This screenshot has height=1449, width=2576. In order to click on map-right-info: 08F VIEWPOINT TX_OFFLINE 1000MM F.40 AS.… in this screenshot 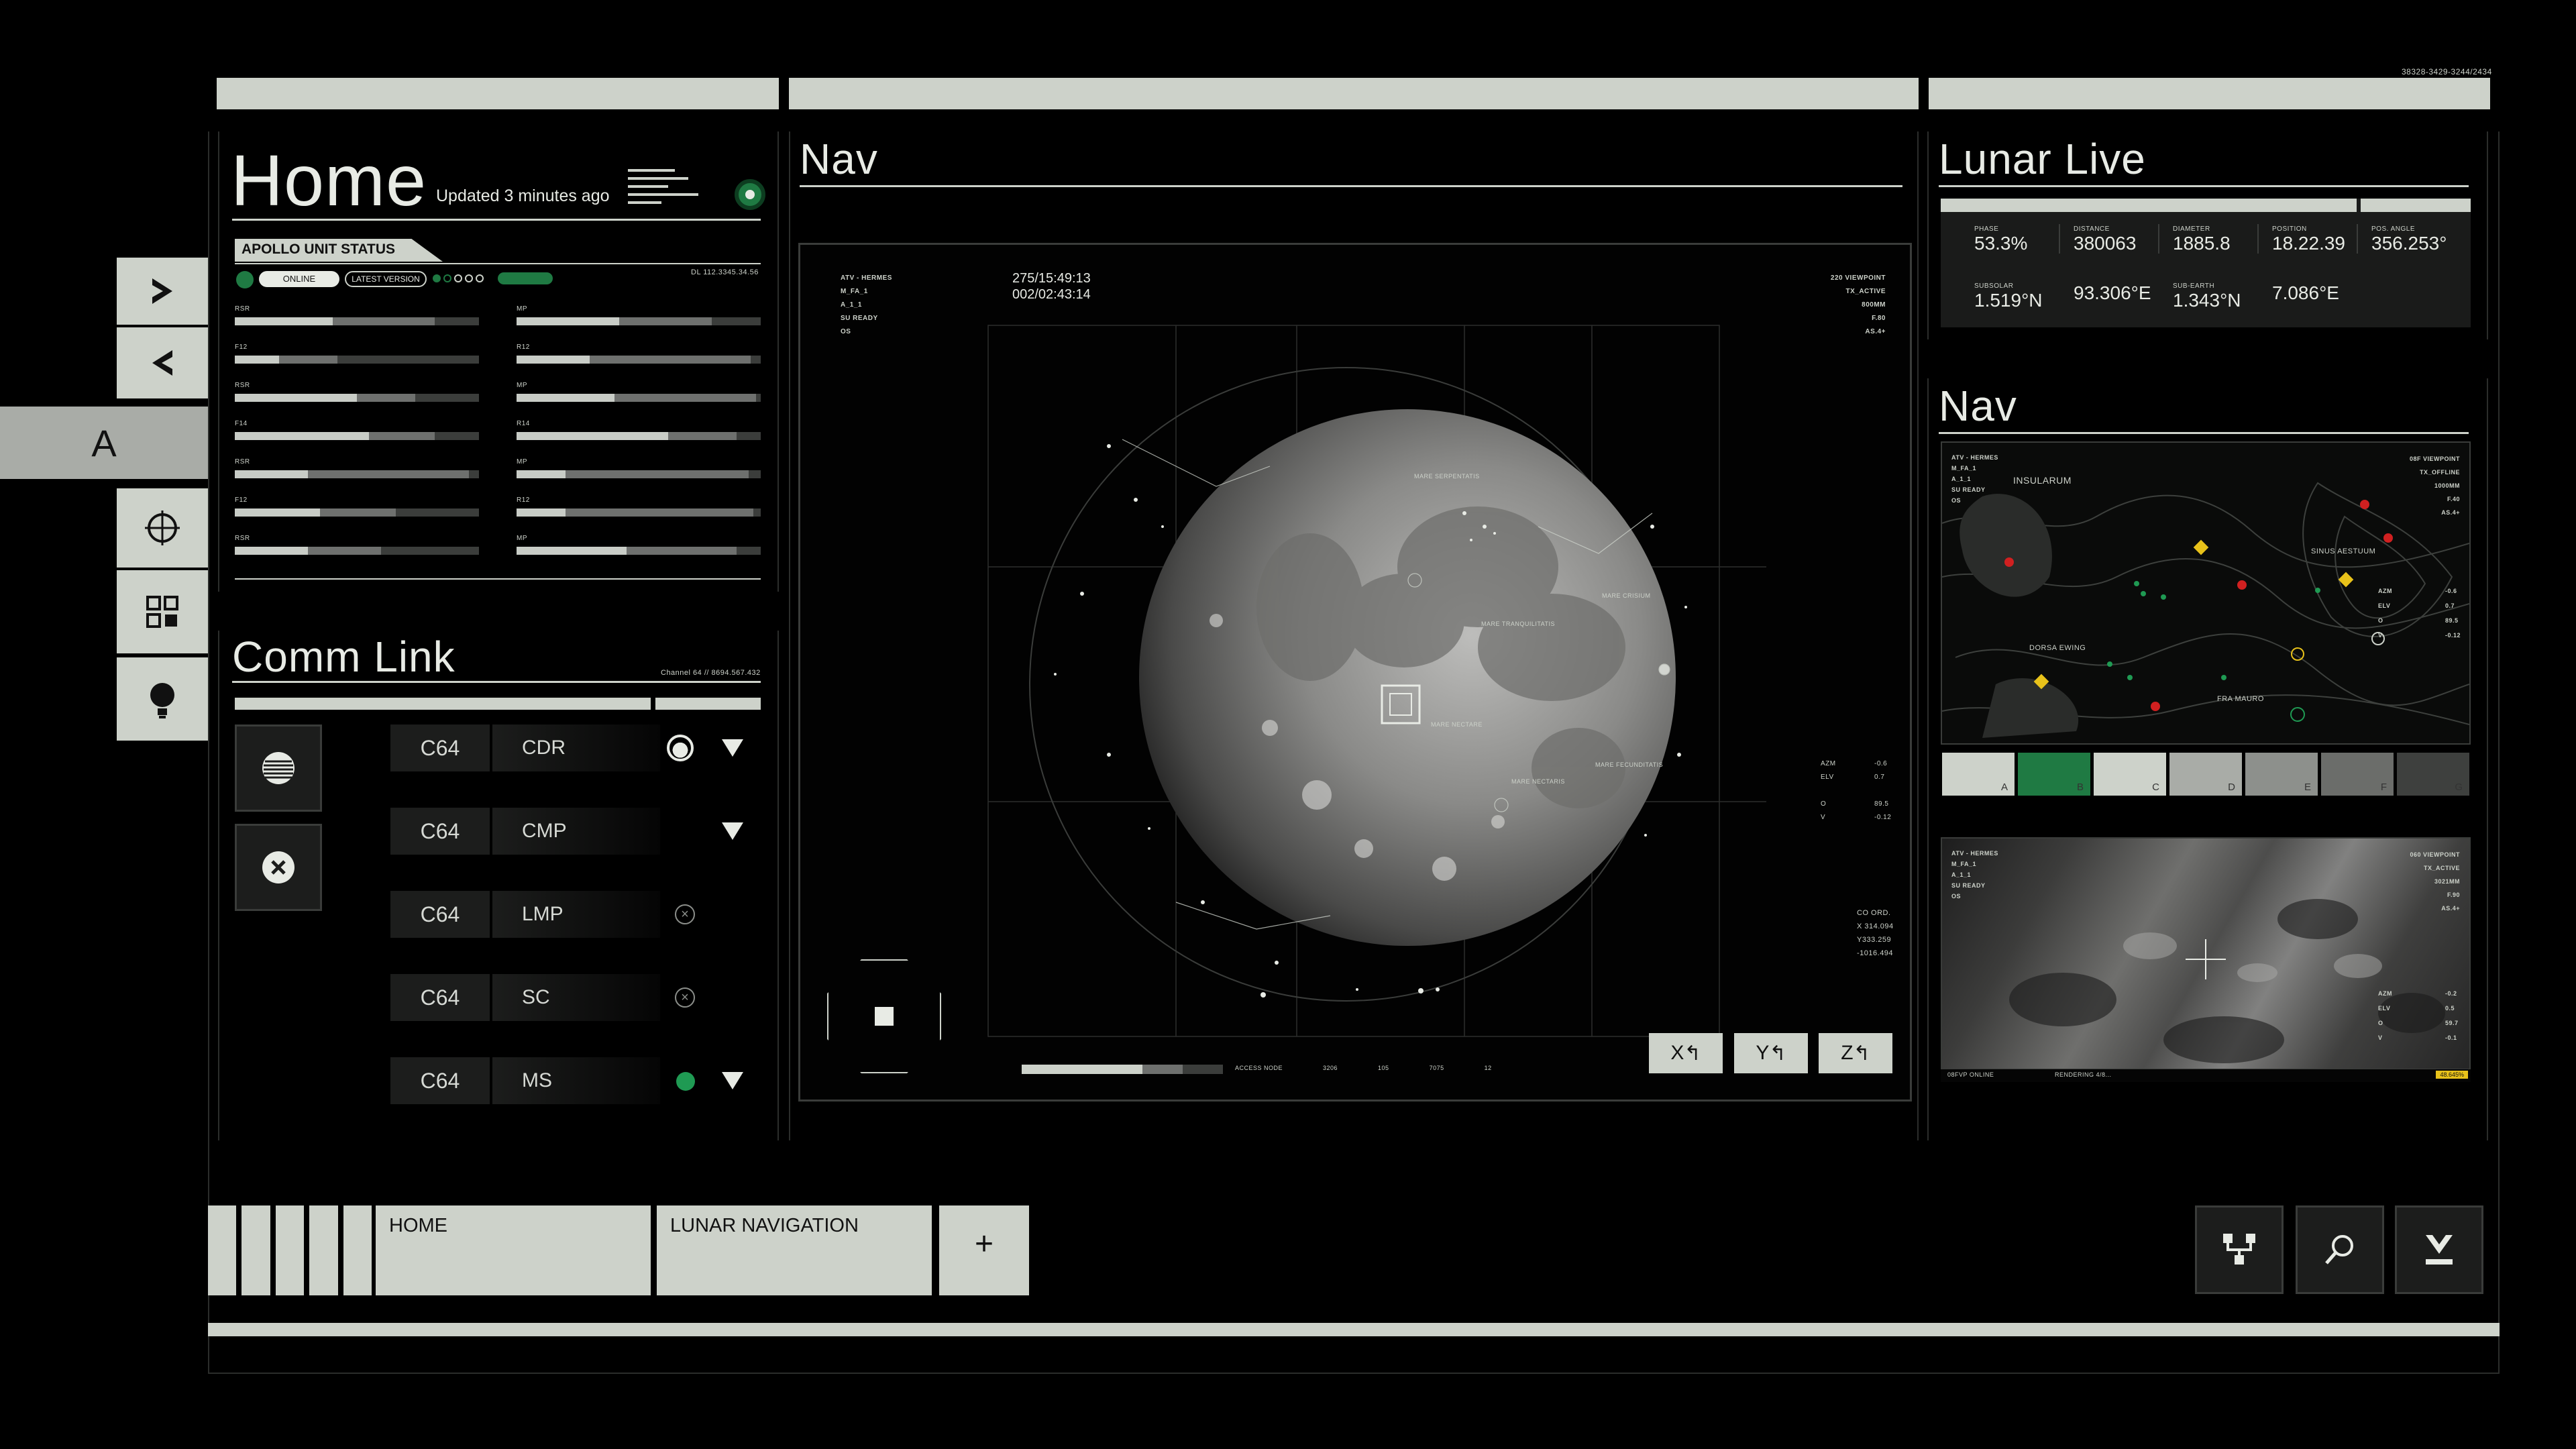, I will do `click(2435, 485)`.